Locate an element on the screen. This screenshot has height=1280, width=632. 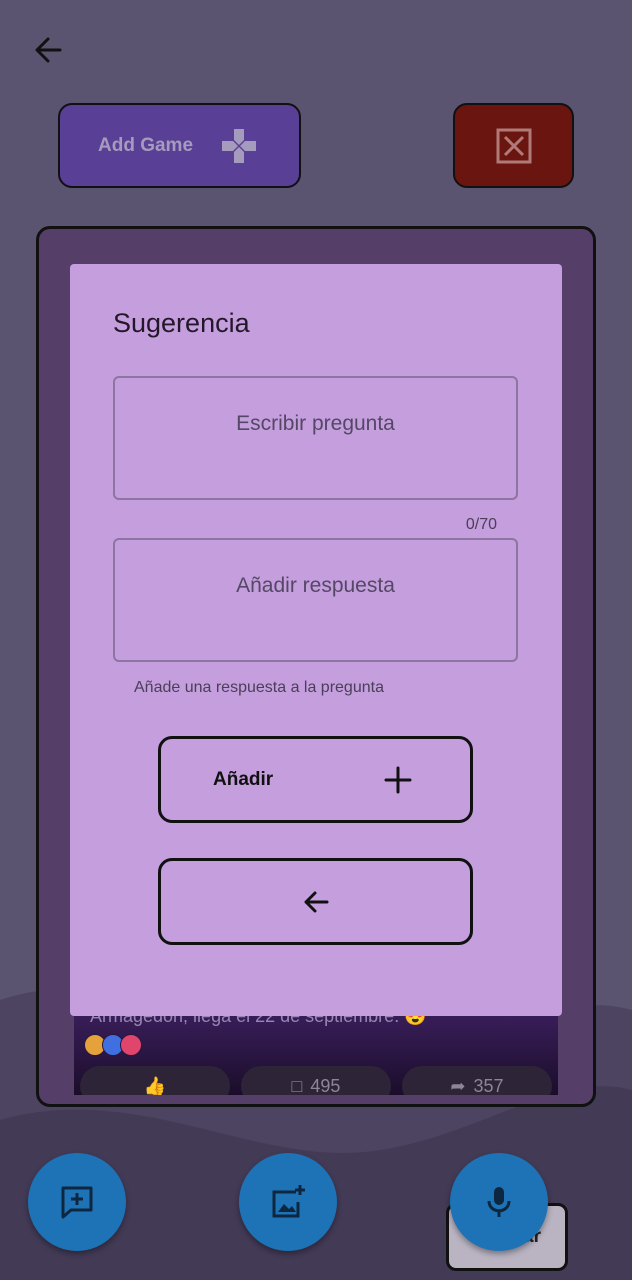
add-photo-fab is located at coordinates (288, 1202).